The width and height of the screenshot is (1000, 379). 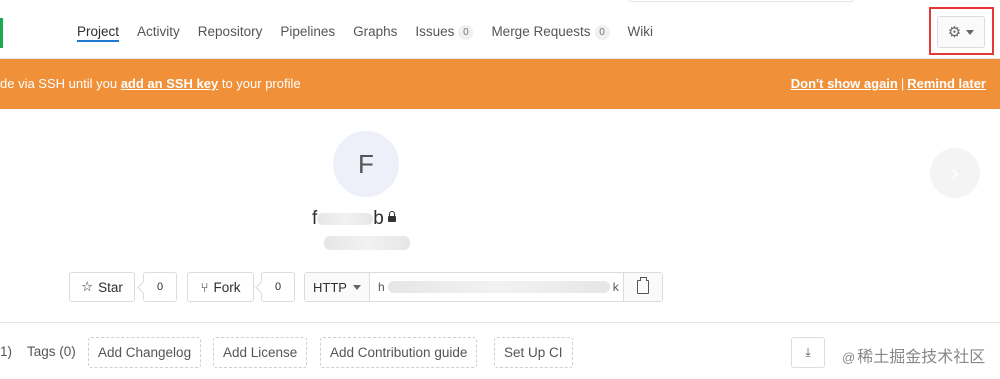 I want to click on watermark-at: @, so click(x=849, y=357).